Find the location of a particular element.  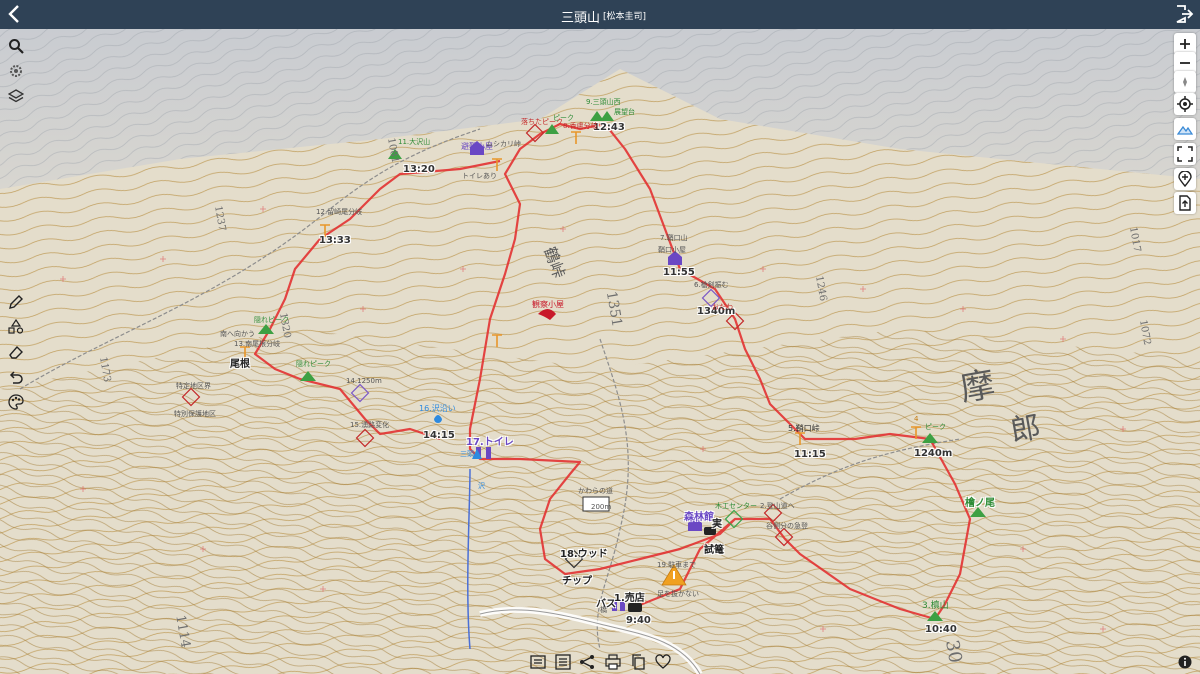

map-title: 三頭山 is located at coordinates (581, 18).